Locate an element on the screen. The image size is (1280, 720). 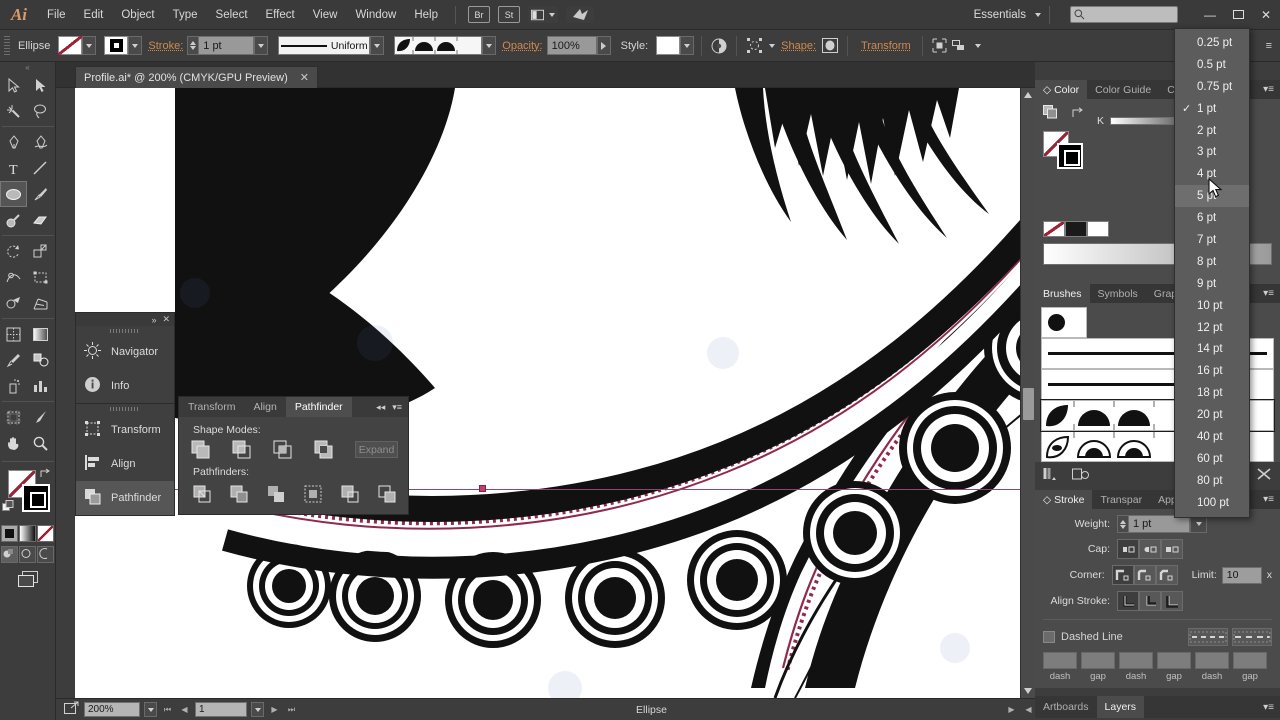
status-next-icon: ▶ is located at coordinates (1011, 709).